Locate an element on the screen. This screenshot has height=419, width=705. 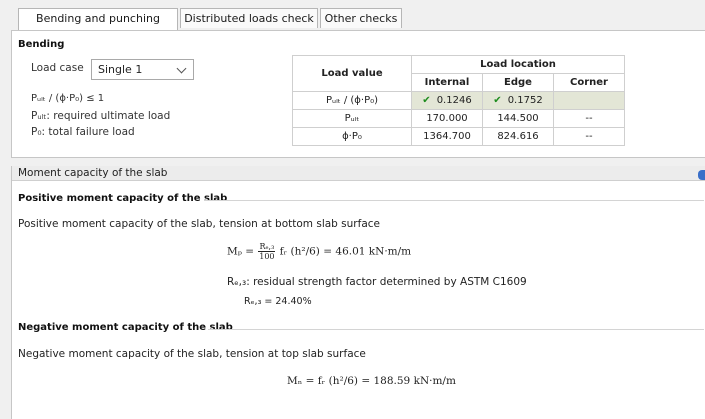
table-cell is located at coordinates (589, 100).